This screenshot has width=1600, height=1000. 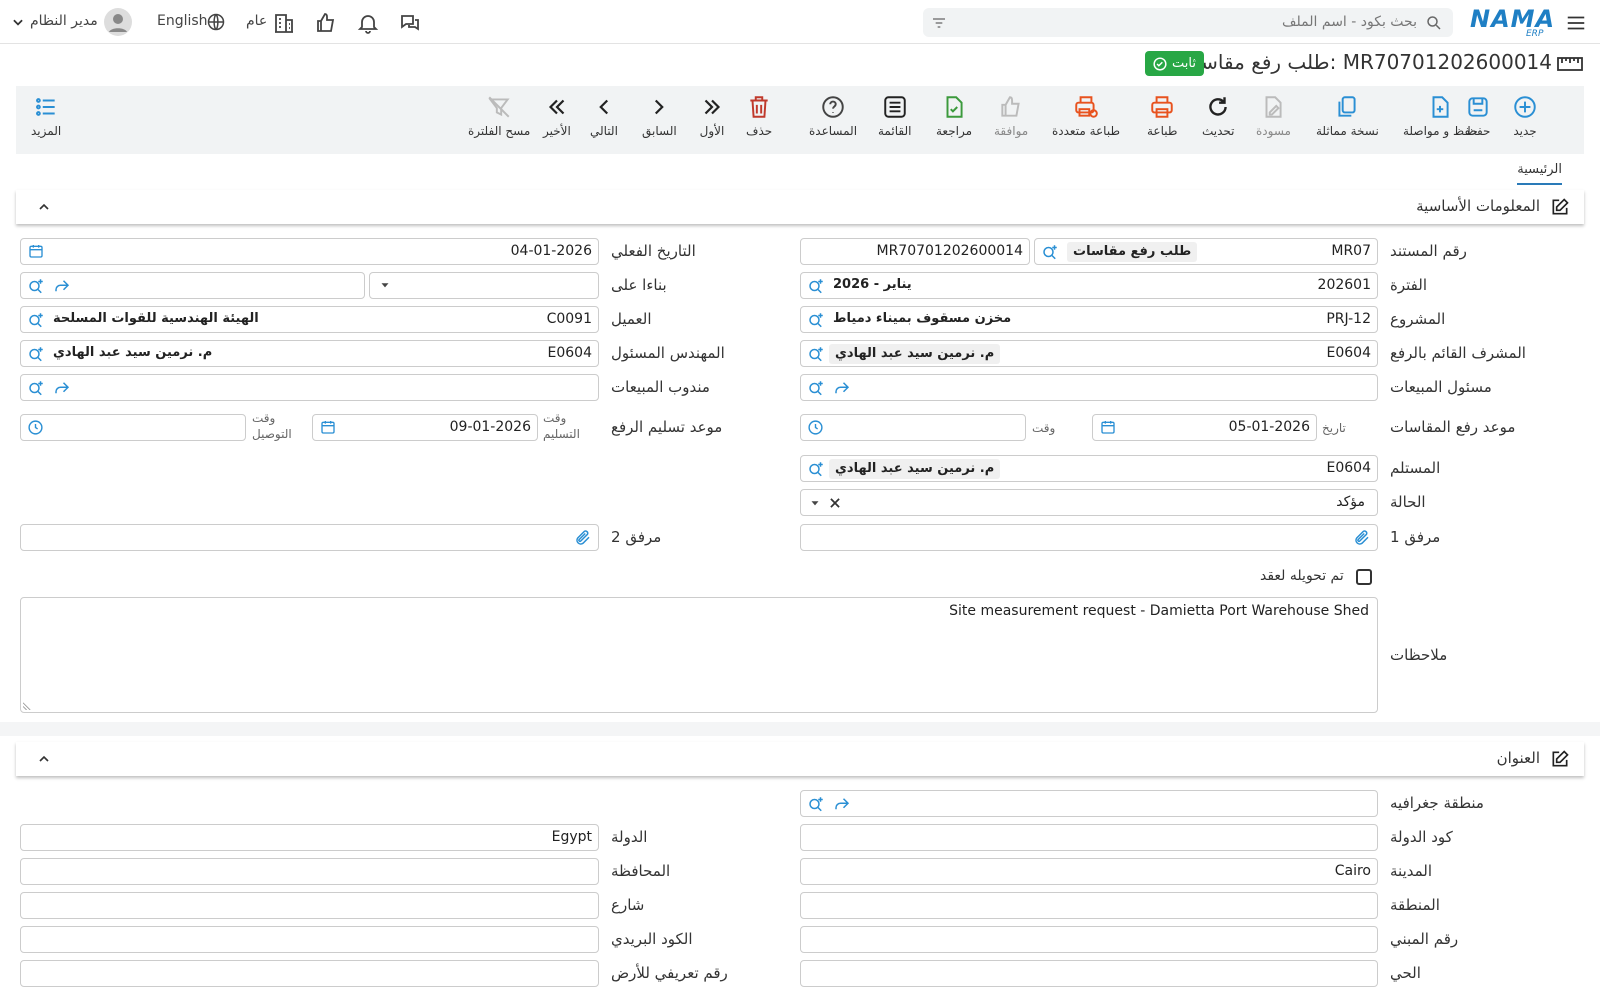 What do you see at coordinates (915, 251) in the screenshot?
I see `doc-number-field: MR70701202600014` at bounding box center [915, 251].